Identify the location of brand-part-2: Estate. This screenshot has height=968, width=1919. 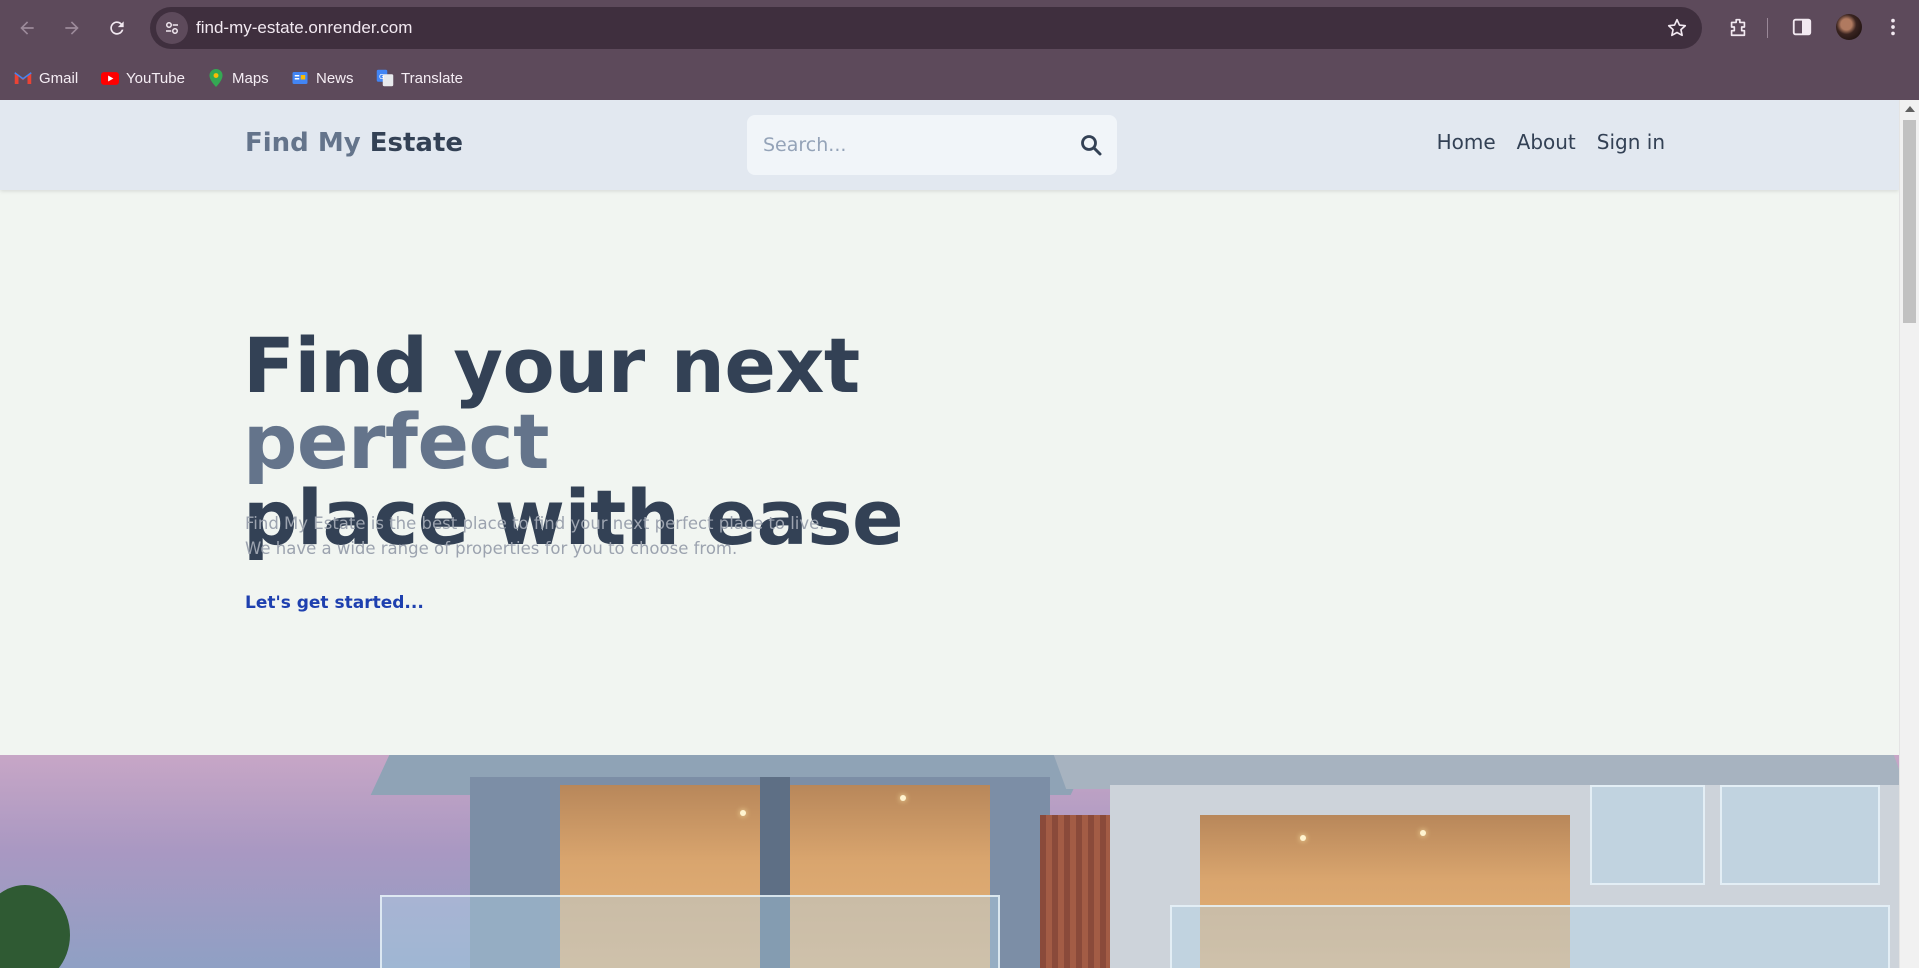
(416, 143).